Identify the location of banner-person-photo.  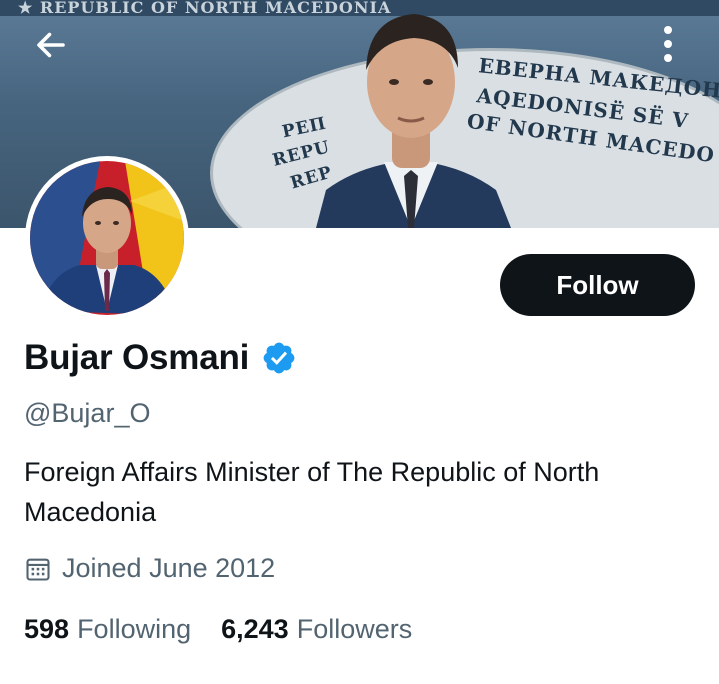
(413, 121).